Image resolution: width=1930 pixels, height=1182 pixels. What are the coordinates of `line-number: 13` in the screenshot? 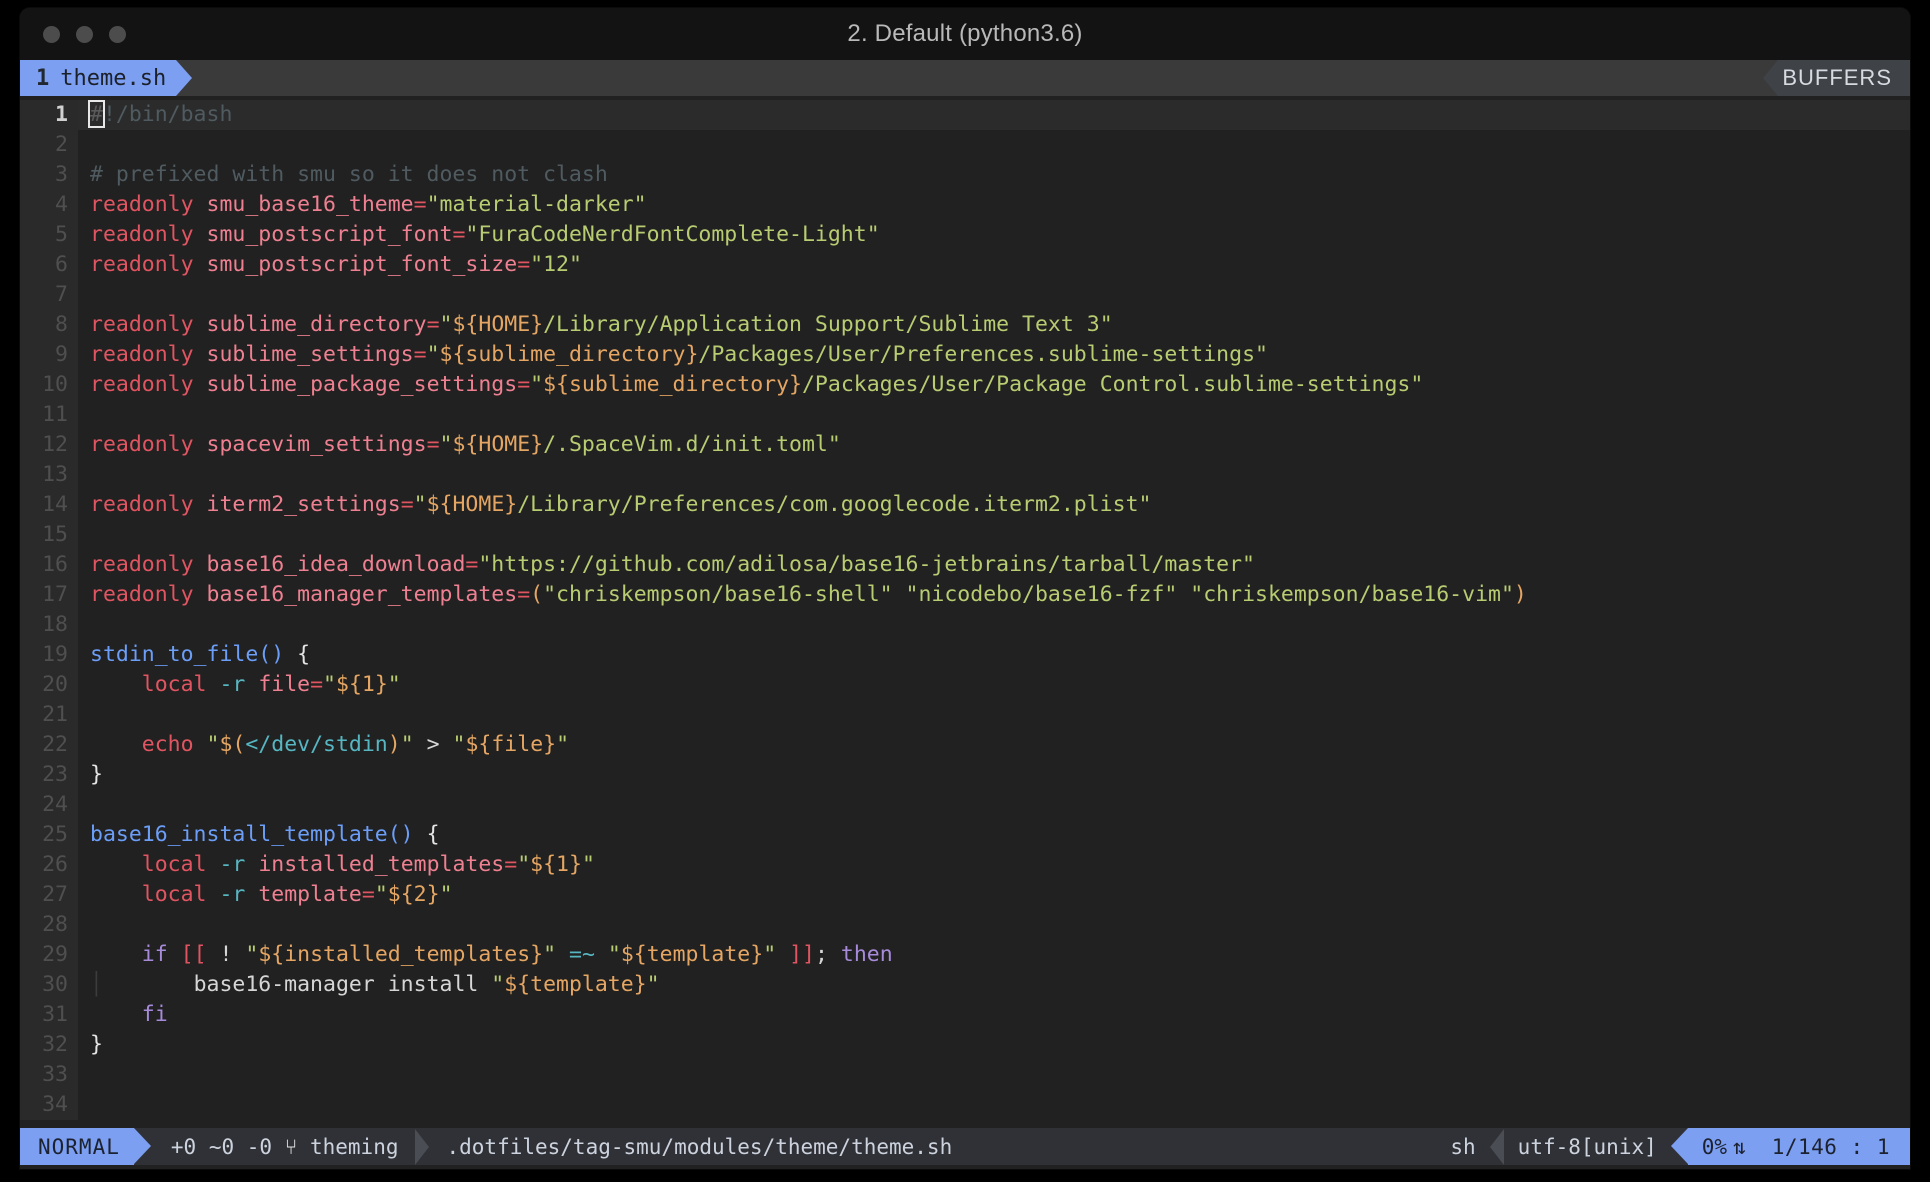 It's located at (49, 475).